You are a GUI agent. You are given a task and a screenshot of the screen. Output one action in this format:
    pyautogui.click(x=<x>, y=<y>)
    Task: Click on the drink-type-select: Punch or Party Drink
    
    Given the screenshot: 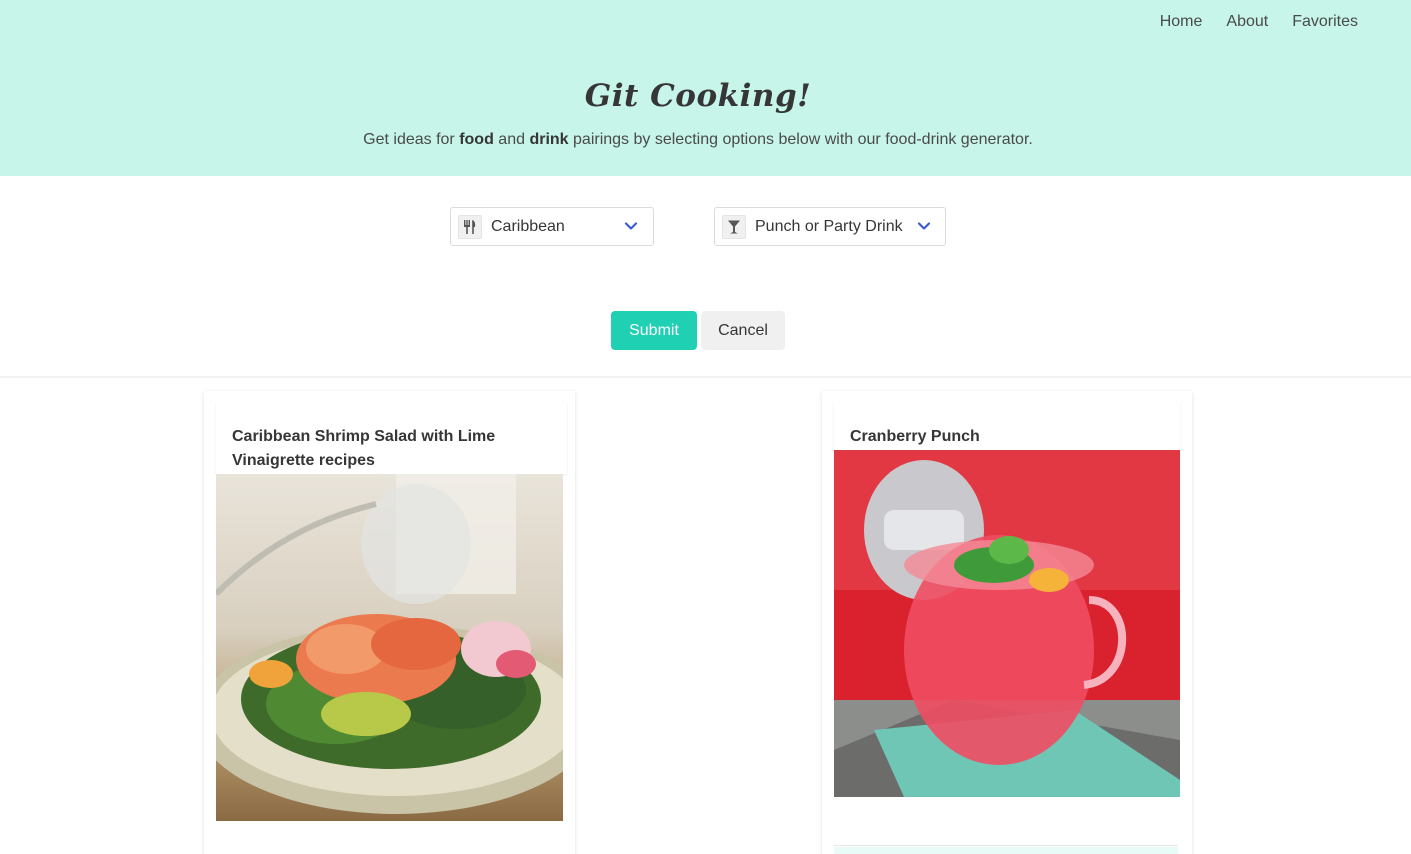 What is the action you would take?
    pyautogui.click(x=830, y=226)
    